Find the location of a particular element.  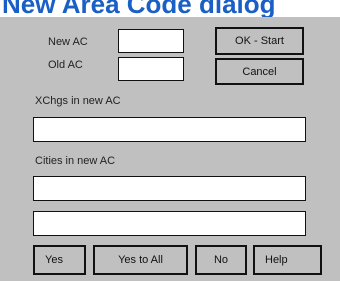

cancel-button: Cancel is located at coordinates (259, 71).